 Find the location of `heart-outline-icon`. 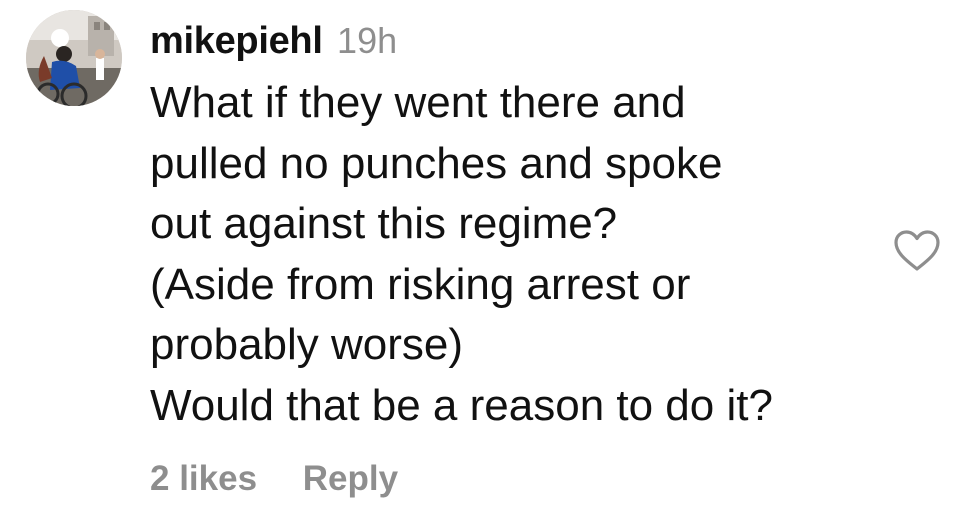

heart-outline-icon is located at coordinates (917, 250).